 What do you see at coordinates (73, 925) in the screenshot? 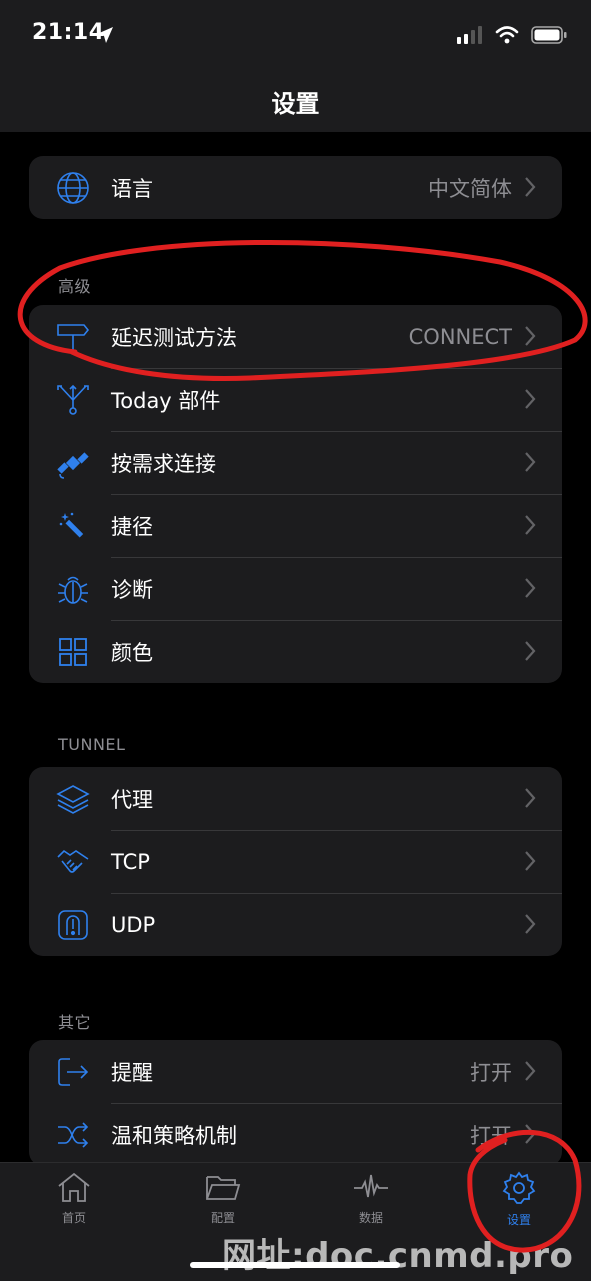
I see `udp-icon` at bounding box center [73, 925].